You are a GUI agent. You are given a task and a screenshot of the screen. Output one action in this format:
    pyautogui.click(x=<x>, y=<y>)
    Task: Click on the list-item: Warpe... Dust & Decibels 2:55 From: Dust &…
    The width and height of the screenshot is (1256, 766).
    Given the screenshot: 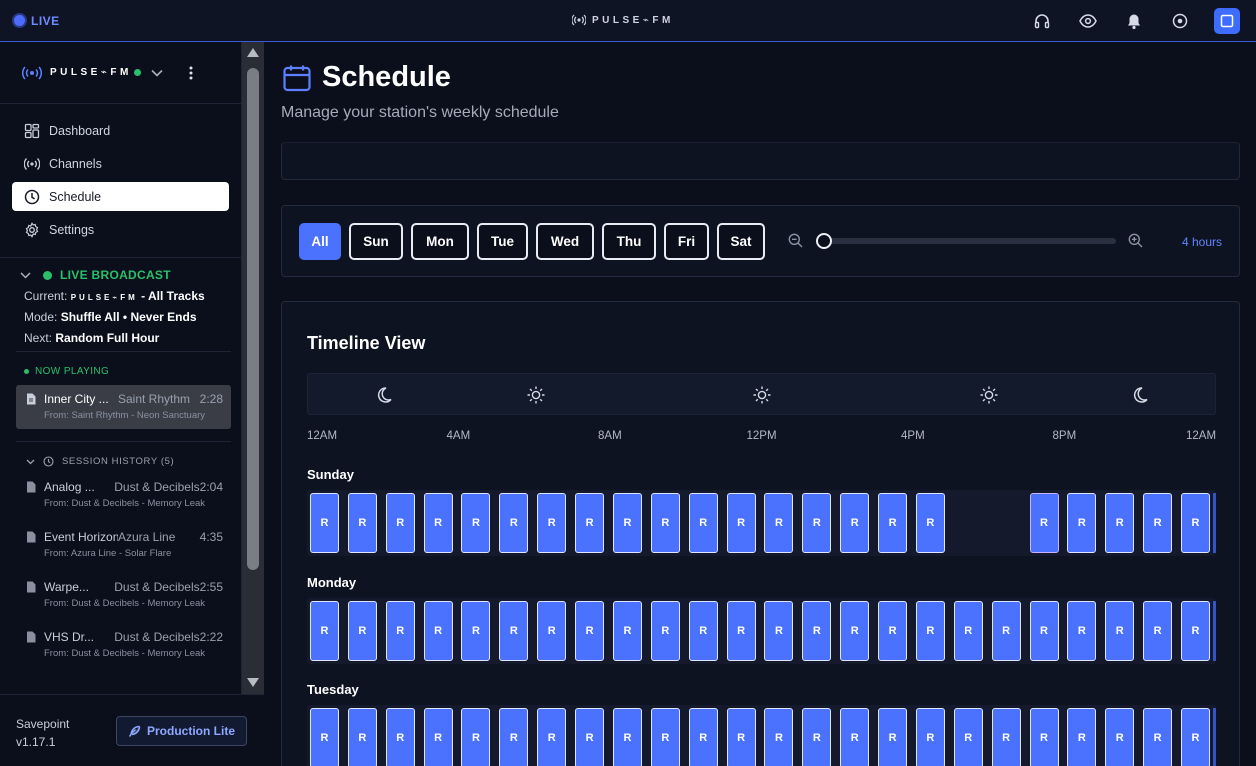 What is the action you would take?
    pyautogui.click(x=123, y=595)
    